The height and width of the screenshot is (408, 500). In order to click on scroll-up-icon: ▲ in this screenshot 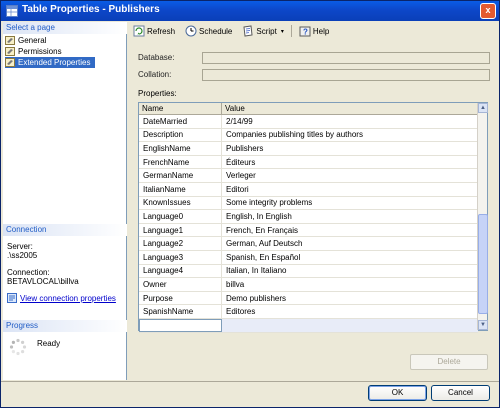, I will do `click(483, 108)`.